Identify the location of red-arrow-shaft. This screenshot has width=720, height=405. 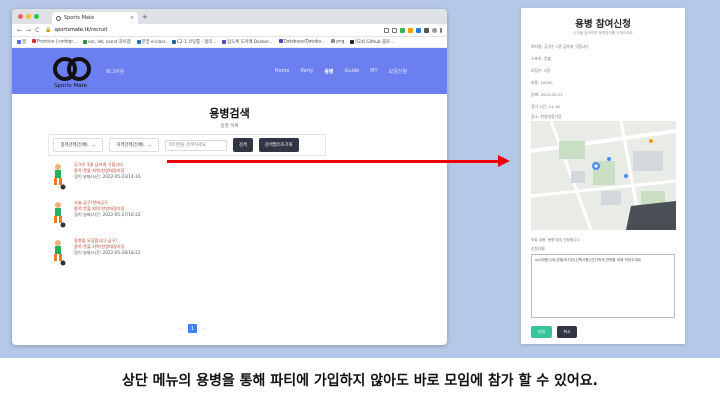
(333, 161).